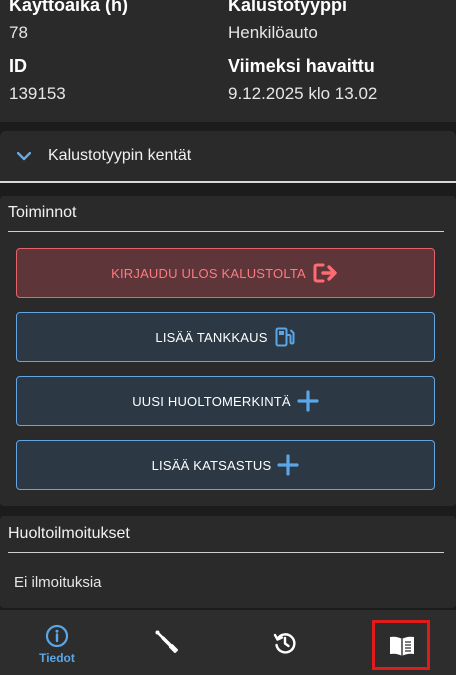 The height and width of the screenshot is (675, 456). What do you see at coordinates (37, 93) in the screenshot?
I see `info-value: 139153` at bounding box center [37, 93].